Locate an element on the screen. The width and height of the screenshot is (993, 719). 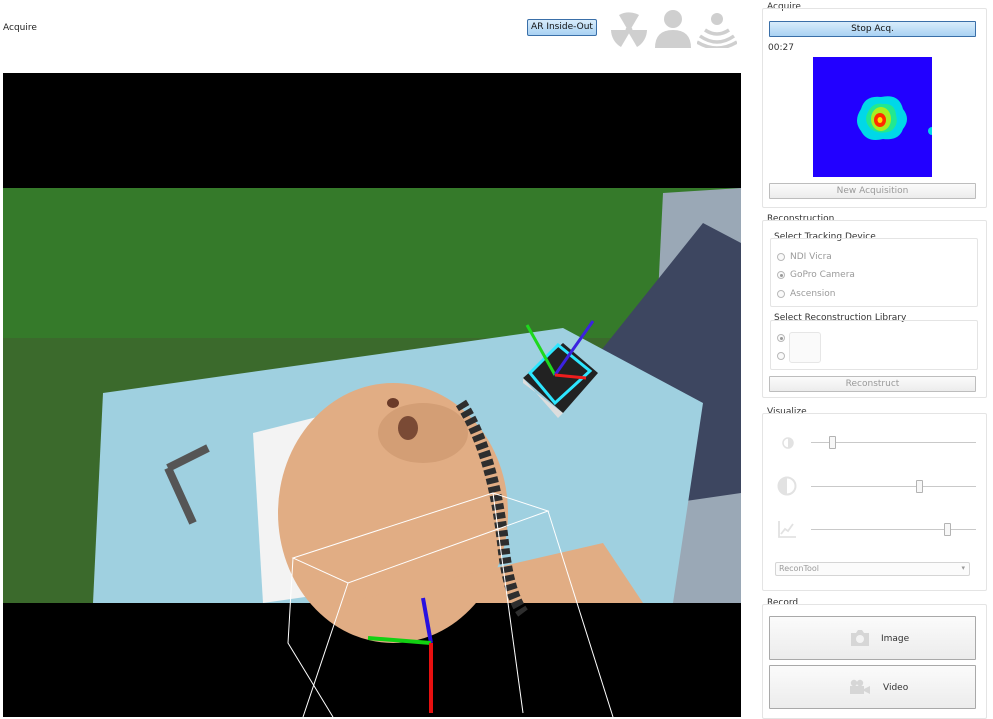
radio-gopro-camera is located at coordinates (781, 275).